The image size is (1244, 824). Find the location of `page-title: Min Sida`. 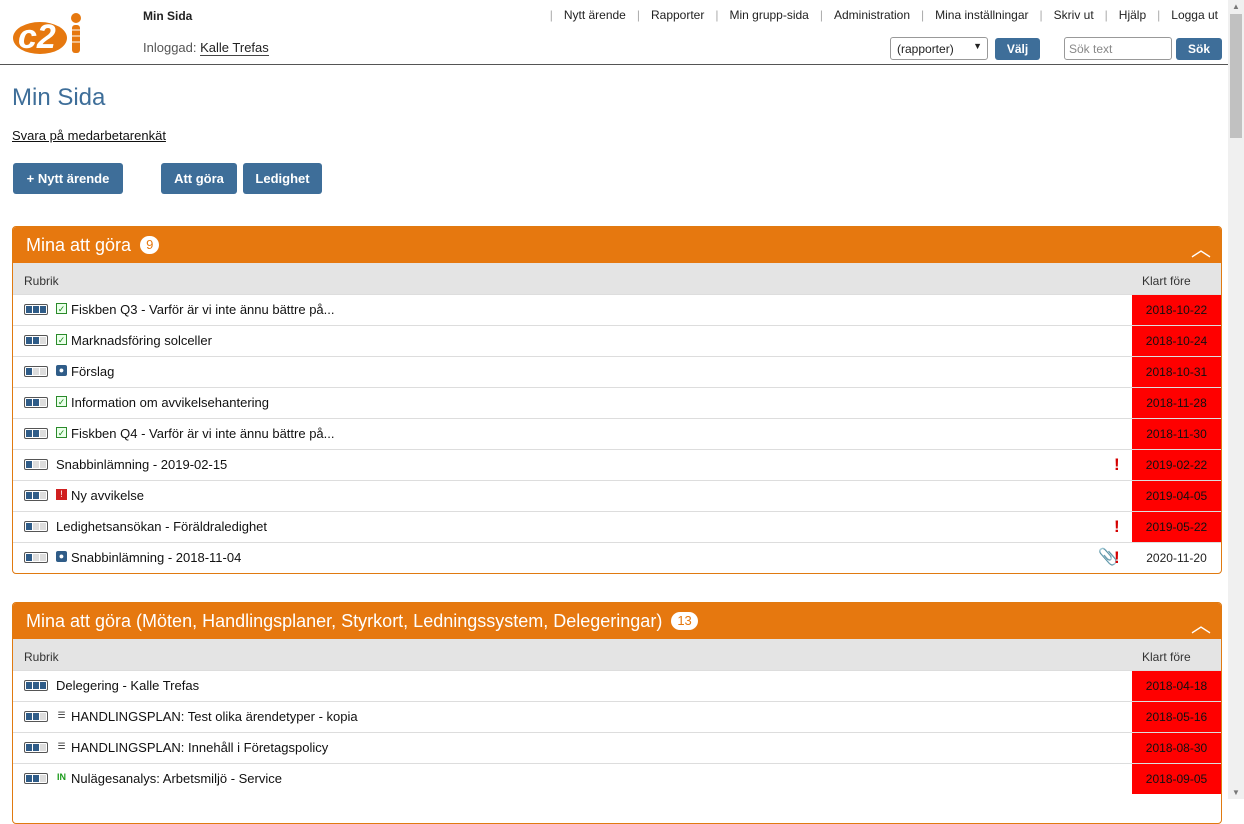

page-title: Min Sida is located at coordinates (59, 97).